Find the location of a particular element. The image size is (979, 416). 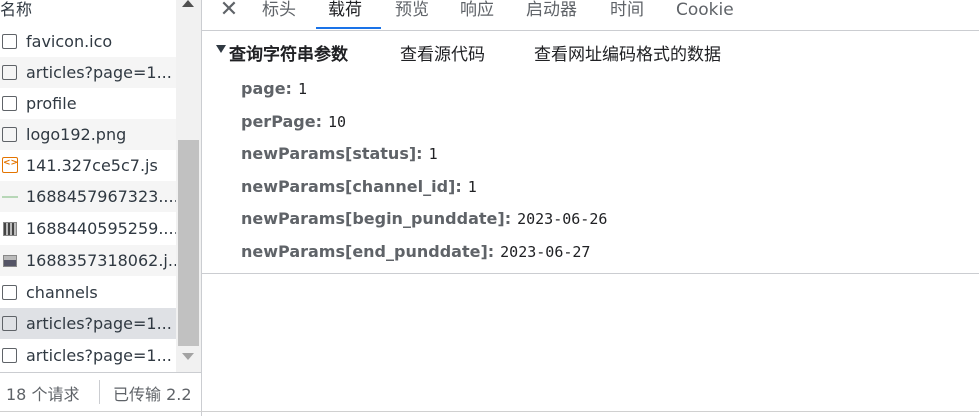

param-key: newParams[channel_id]: is located at coordinates (351, 186).